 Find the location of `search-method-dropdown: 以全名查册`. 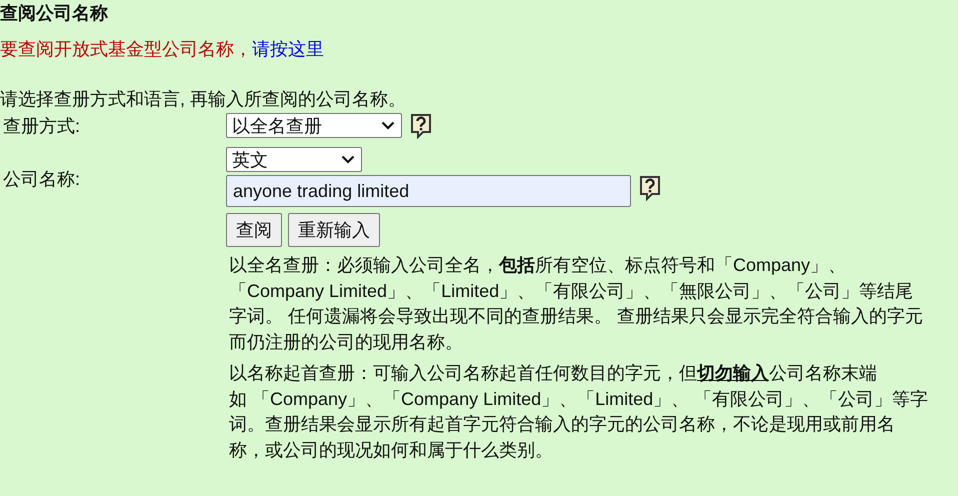

search-method-dropdown: 以全名查册 is located at coordinates (314, 125).